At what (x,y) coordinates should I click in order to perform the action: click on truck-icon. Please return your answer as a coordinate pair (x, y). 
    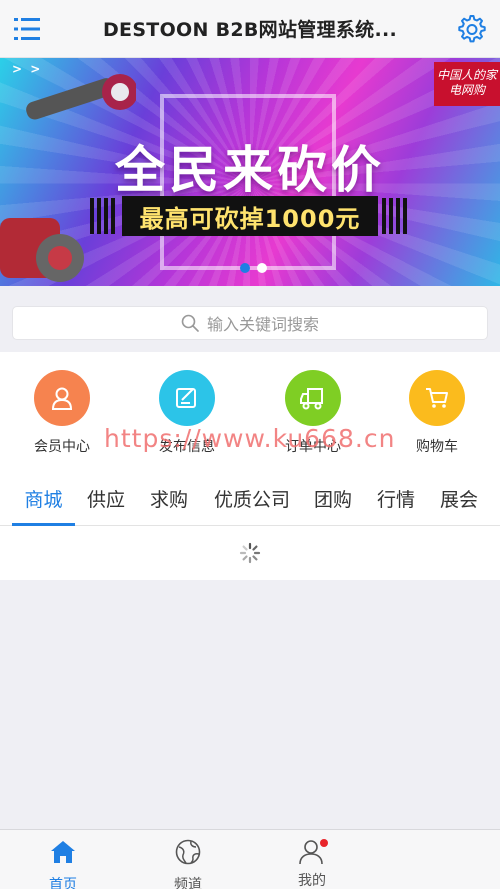
    Looking at the image, I should click on (313, 398).